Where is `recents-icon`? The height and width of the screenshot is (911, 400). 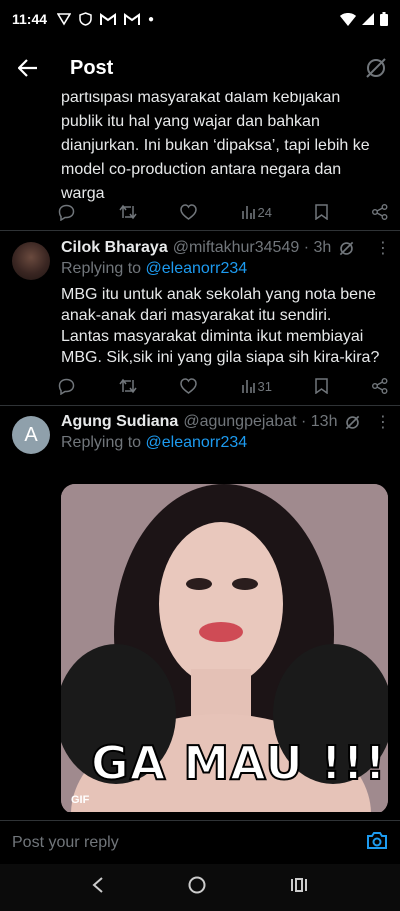
recents-icon is located at coordinates (299, 885).